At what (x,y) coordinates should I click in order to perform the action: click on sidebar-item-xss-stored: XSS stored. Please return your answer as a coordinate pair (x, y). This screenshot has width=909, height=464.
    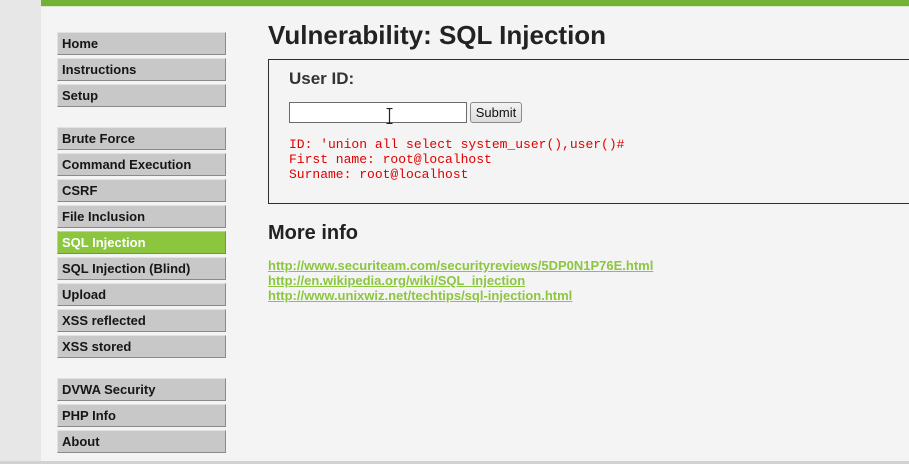
    Looking at the image, I should click on (141, 346).